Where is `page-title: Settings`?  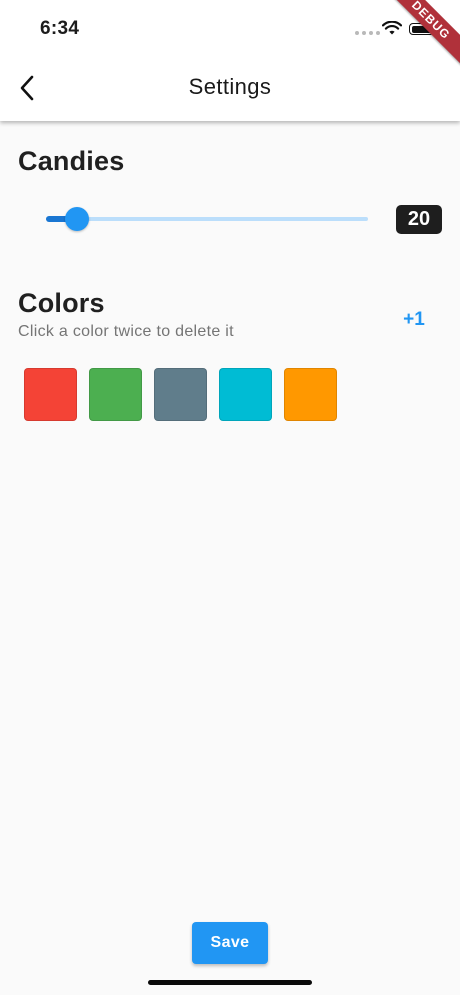
page-title: Settings is located at coordinates (230, 86).